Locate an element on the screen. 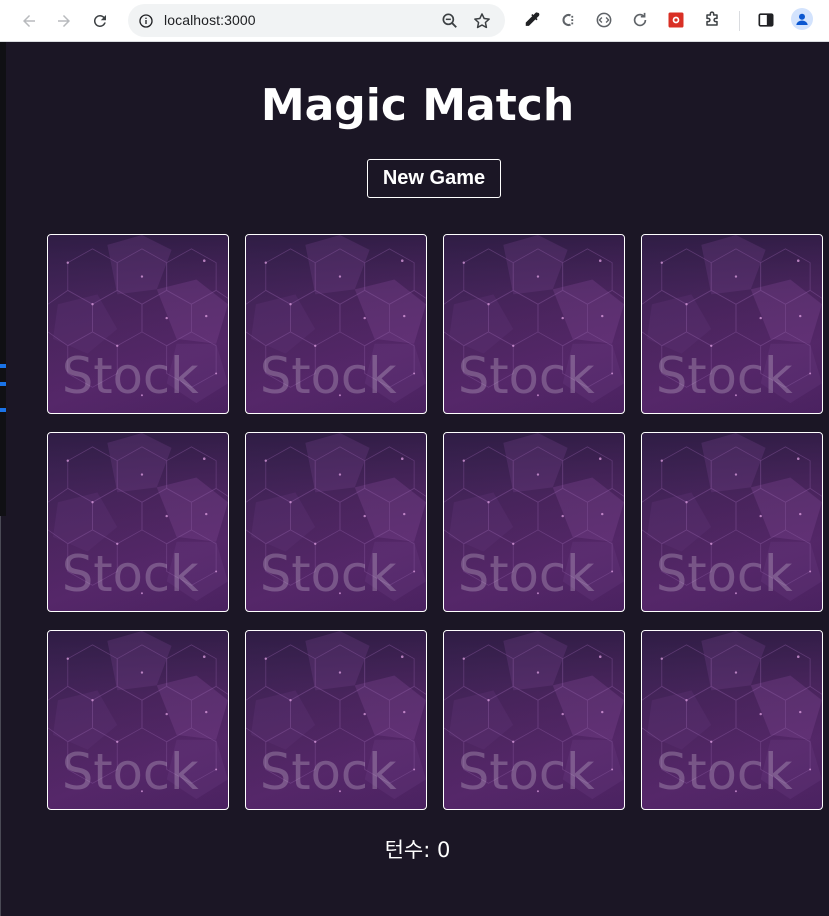 This screenshot has height=916, width=829. profile-avatar-icon is located at coordinates (802, 19).